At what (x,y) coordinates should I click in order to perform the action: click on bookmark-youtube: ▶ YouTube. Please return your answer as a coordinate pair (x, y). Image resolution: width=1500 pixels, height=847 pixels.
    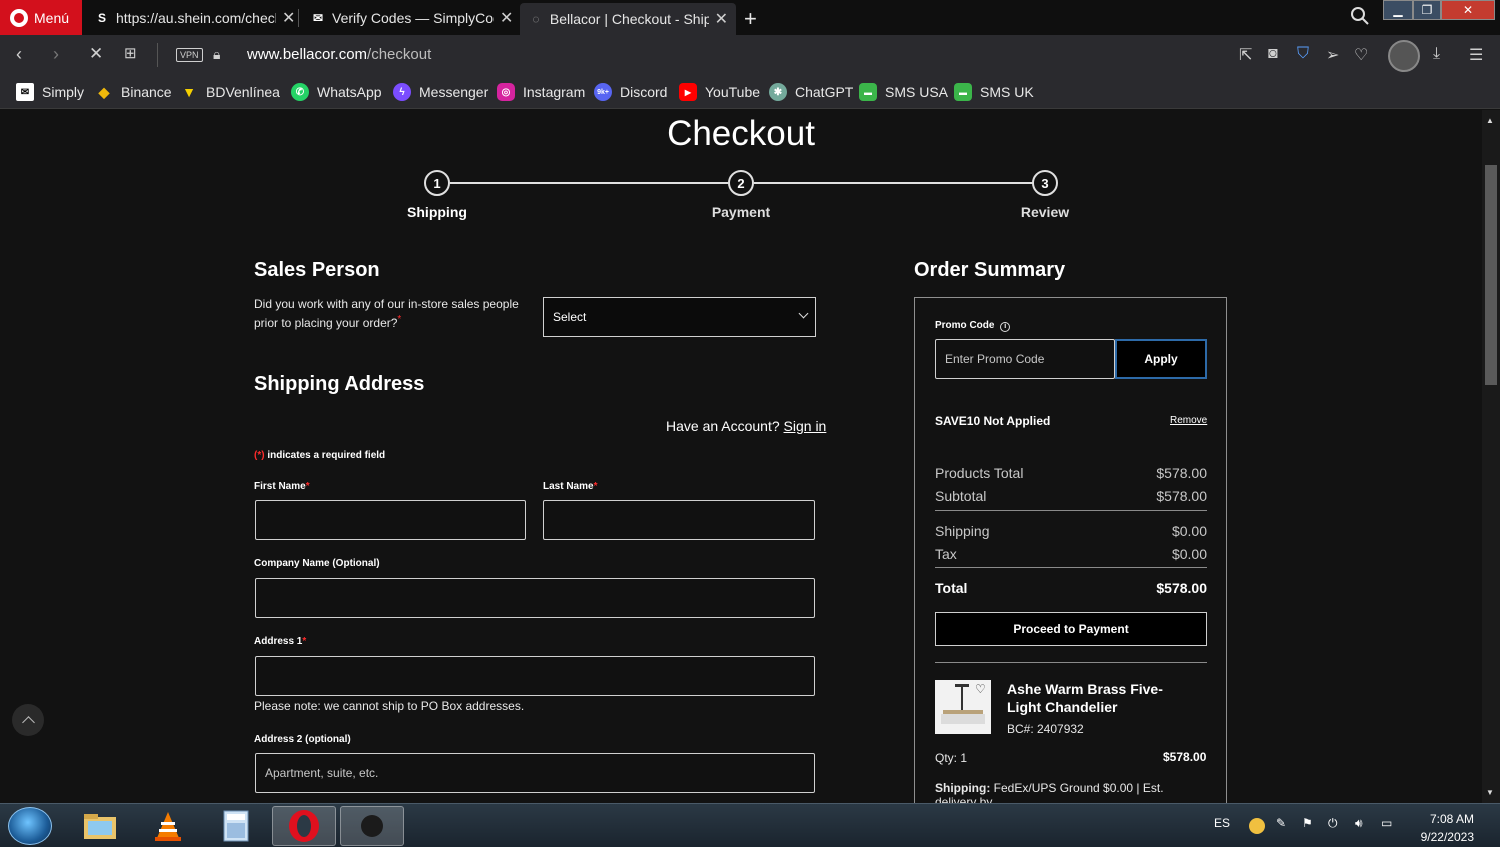
    Looking at the image, I should click on (719, 92).